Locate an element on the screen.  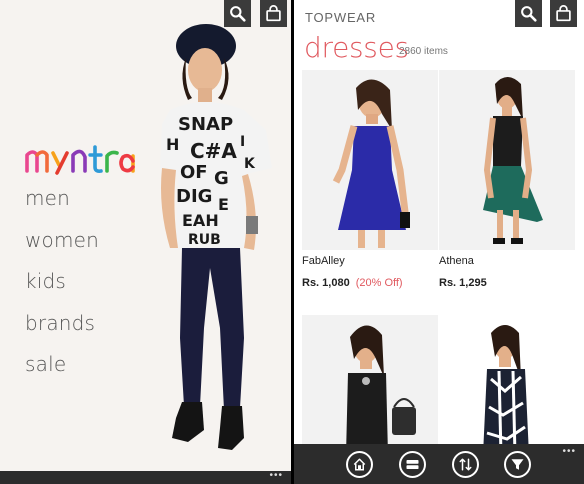
nav-item-sale: sale is located at coordinates (62, 375).